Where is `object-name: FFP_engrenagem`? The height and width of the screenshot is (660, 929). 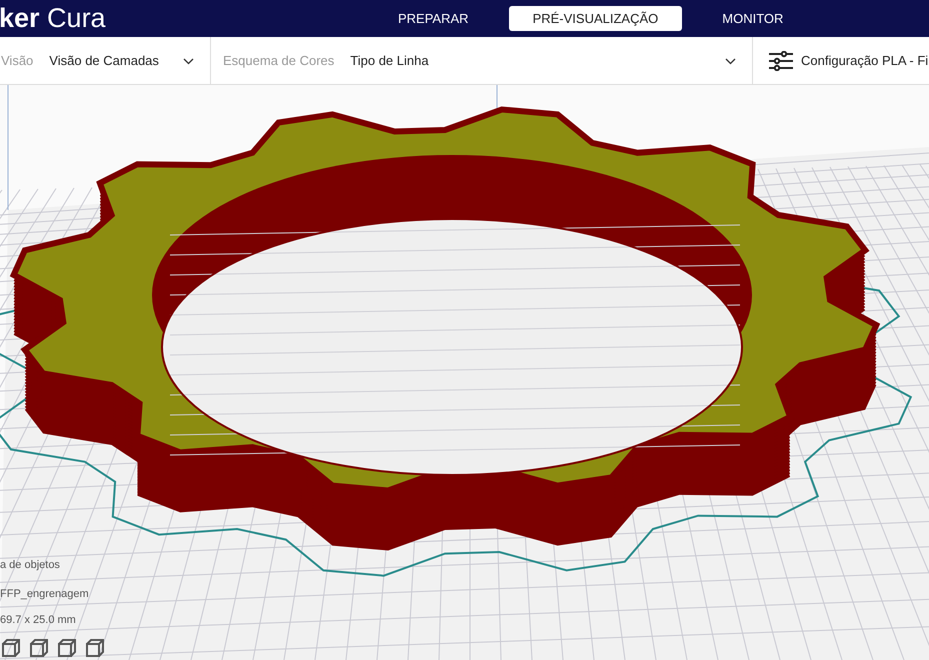 object-name: FFP_engrenagem is located at coordinates (44, 594).